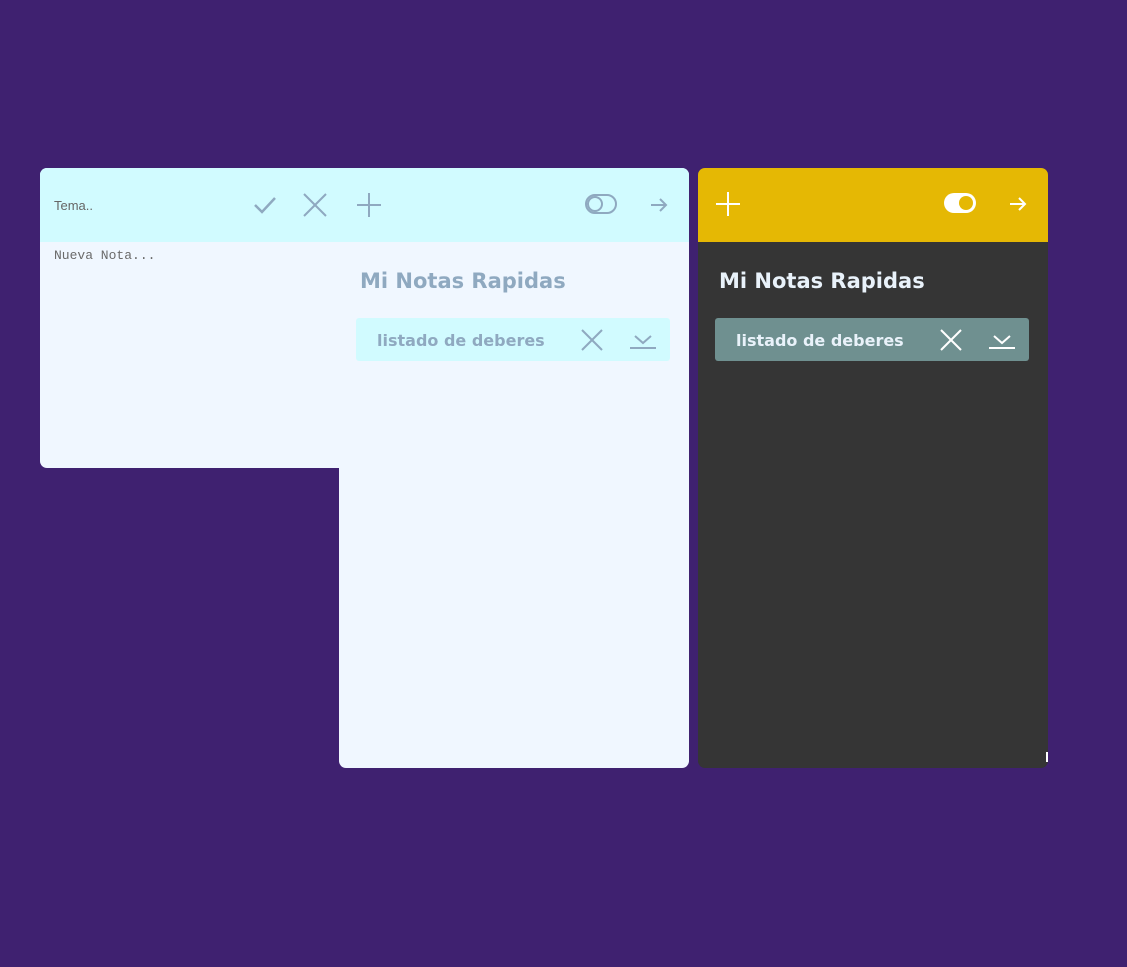 The image size is (1127, 967). What do you see at coordinates (139, 205) in the screenshot?
I see `topic-input` at bounding box center [139, 205].